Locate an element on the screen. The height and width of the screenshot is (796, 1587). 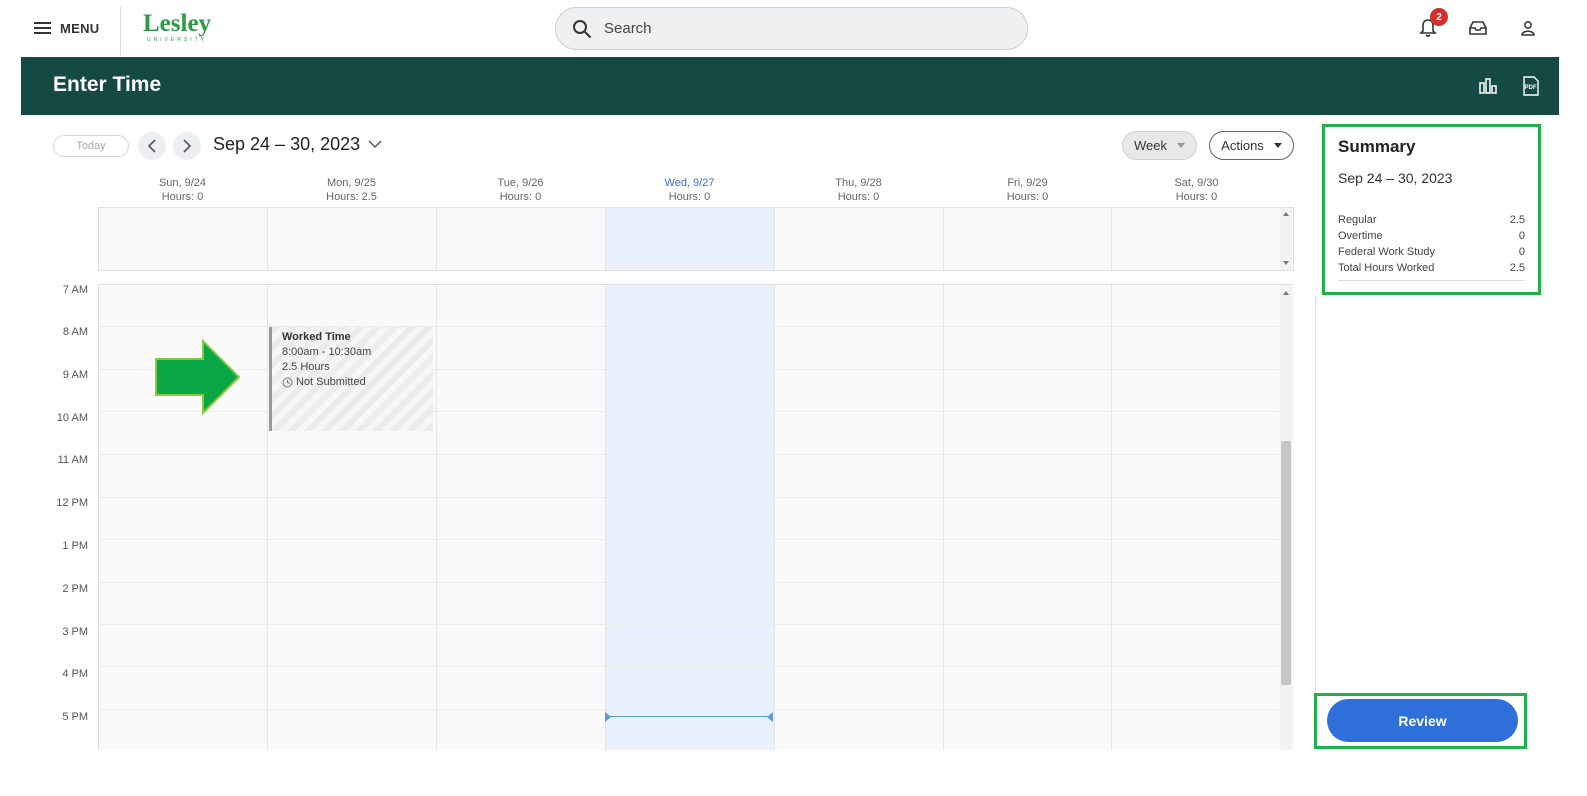
summary-row-label: Overtime is located at coordinates (1360, 236).